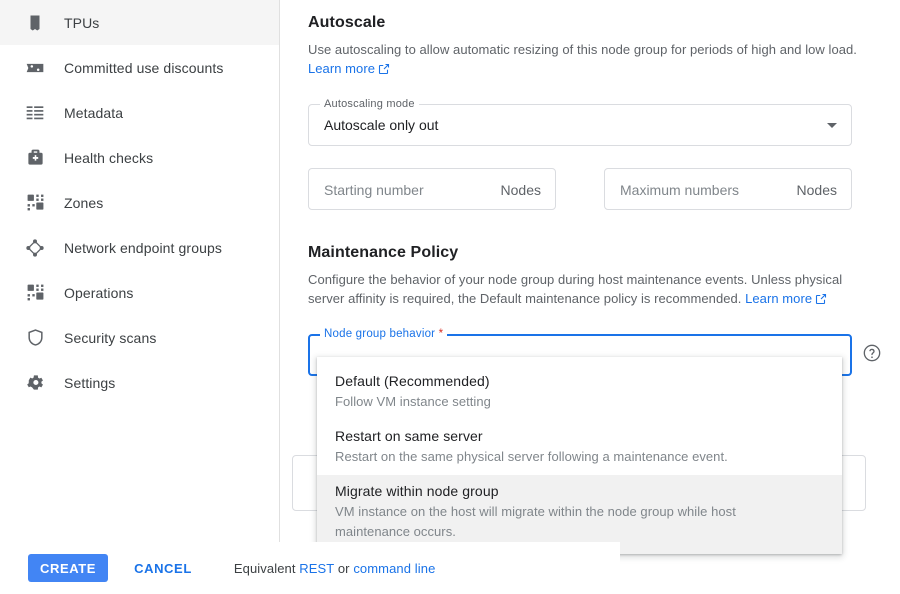 The width and height of the screenshot is (900, 594). Describe the element at coordinates (380, 334) in the screenshot. I see `node-group-behavior-label-text: Node group behavior` at that location.